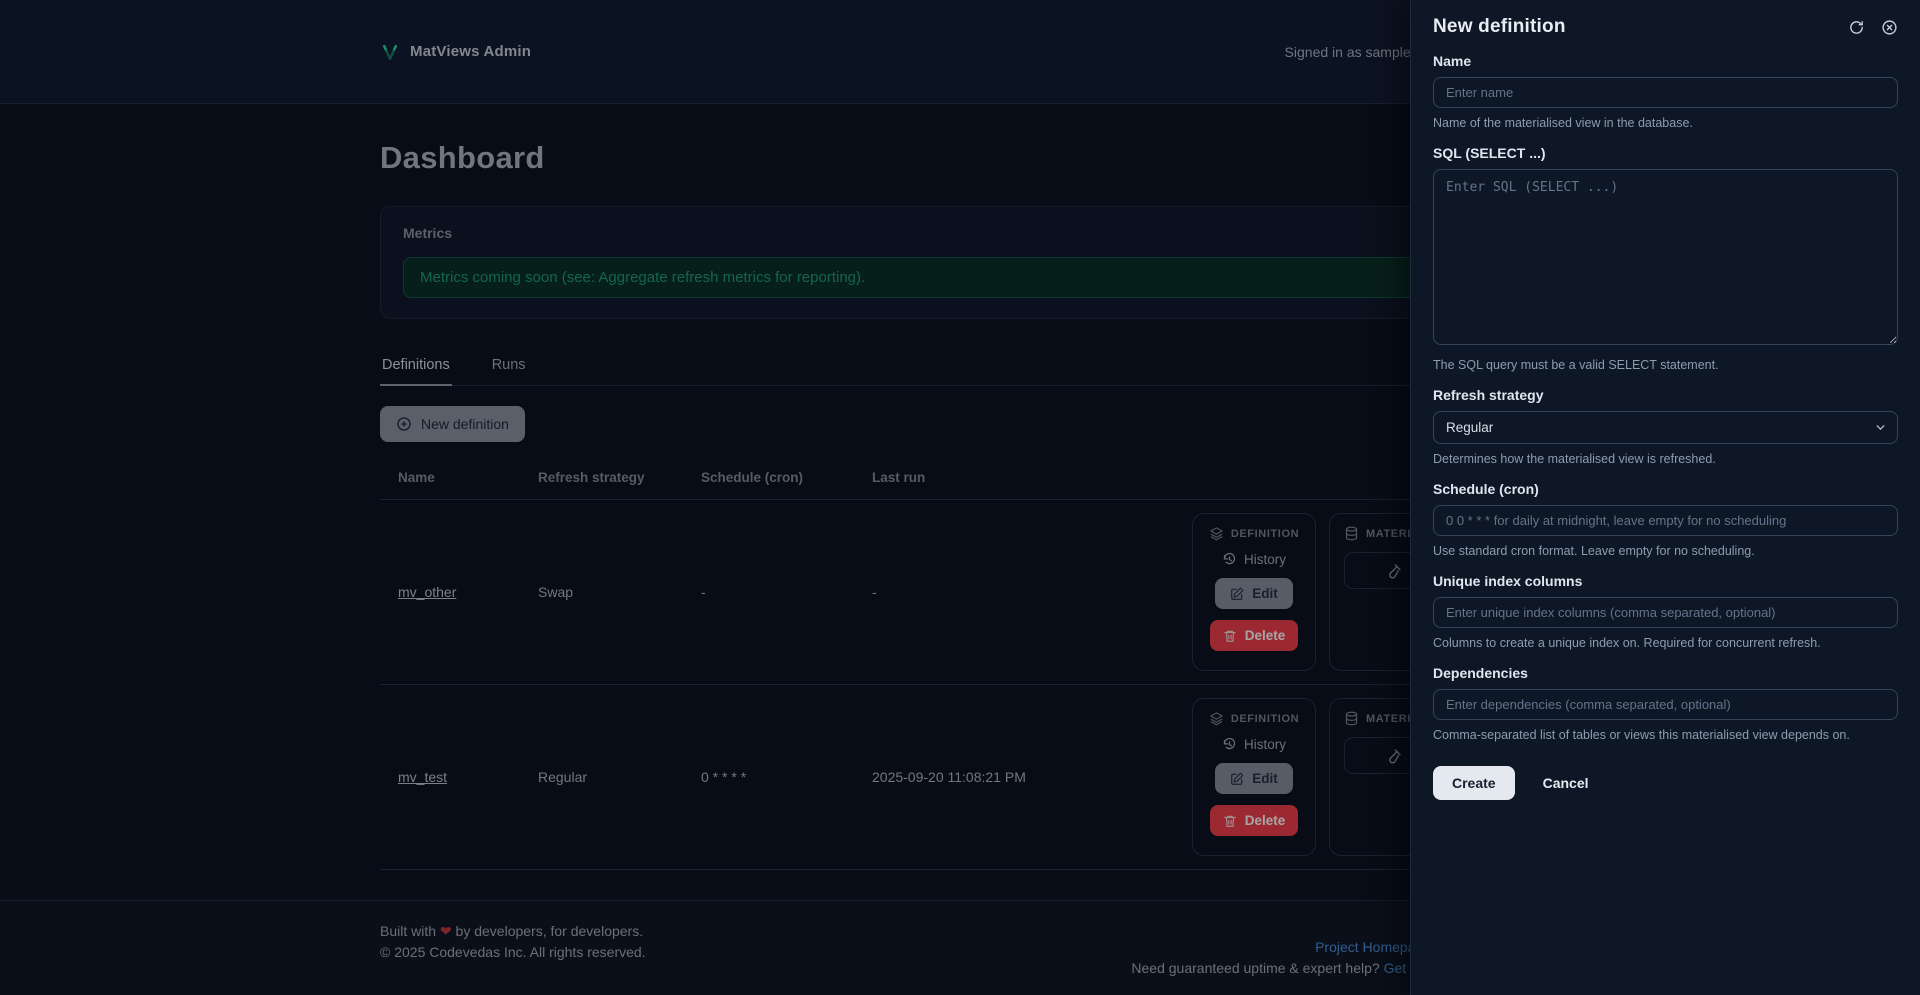 The height and width of the screenshot is (995, 1920). I want to click on dependencies-input, so click(1665, 704).